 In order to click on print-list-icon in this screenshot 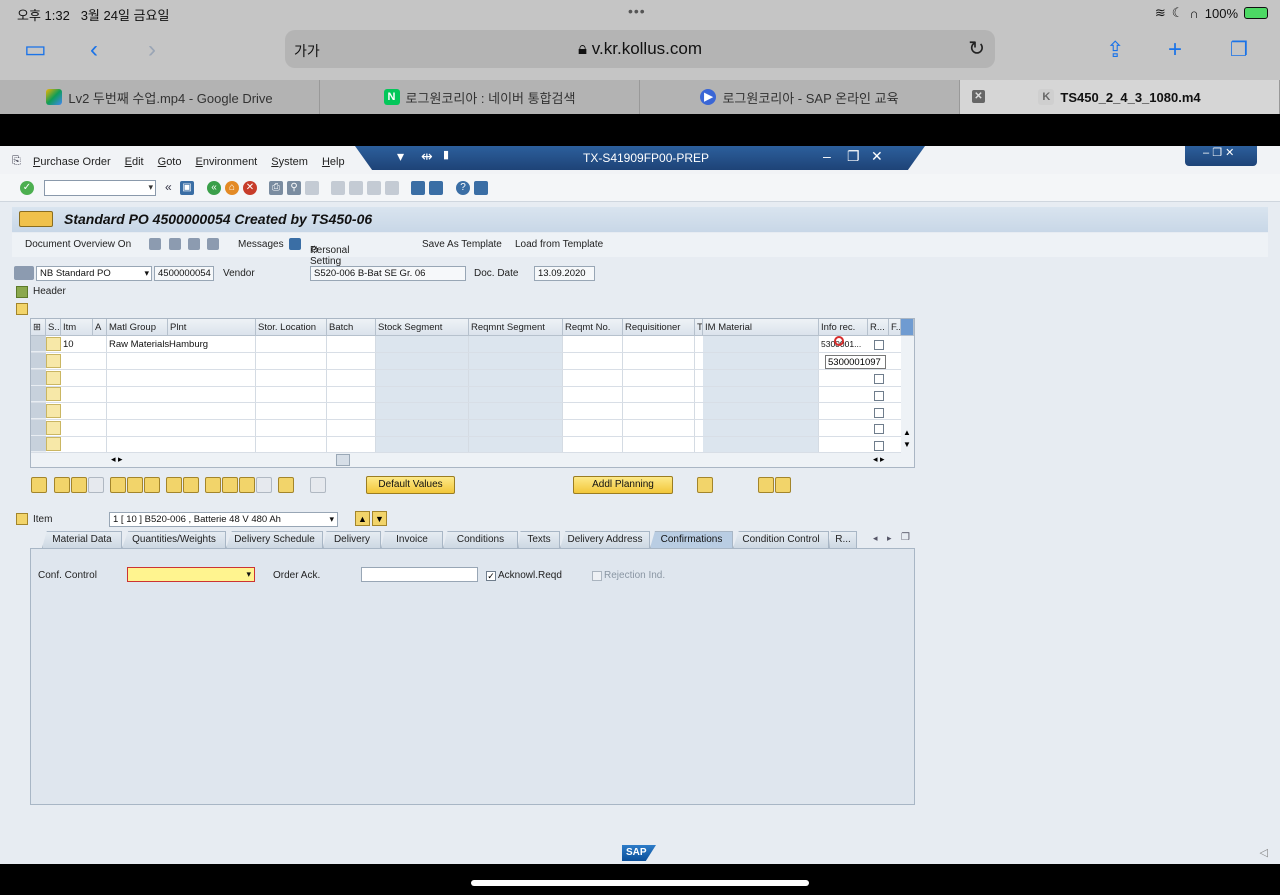, I will do `click(286, 485)`.